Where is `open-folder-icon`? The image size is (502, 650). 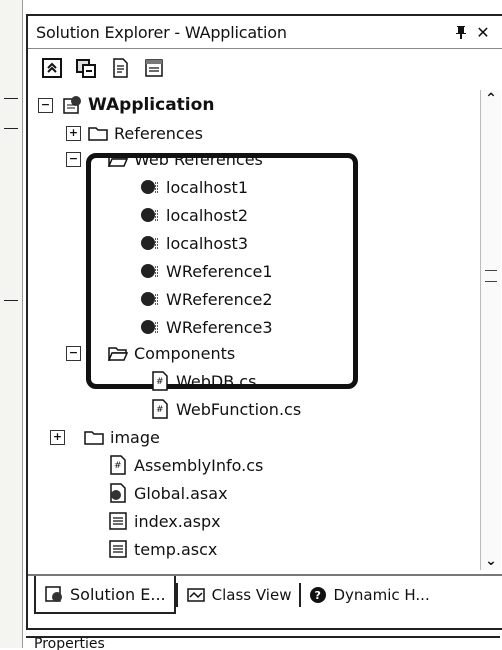 open-folder-icon is located at coordinates (118, 354).